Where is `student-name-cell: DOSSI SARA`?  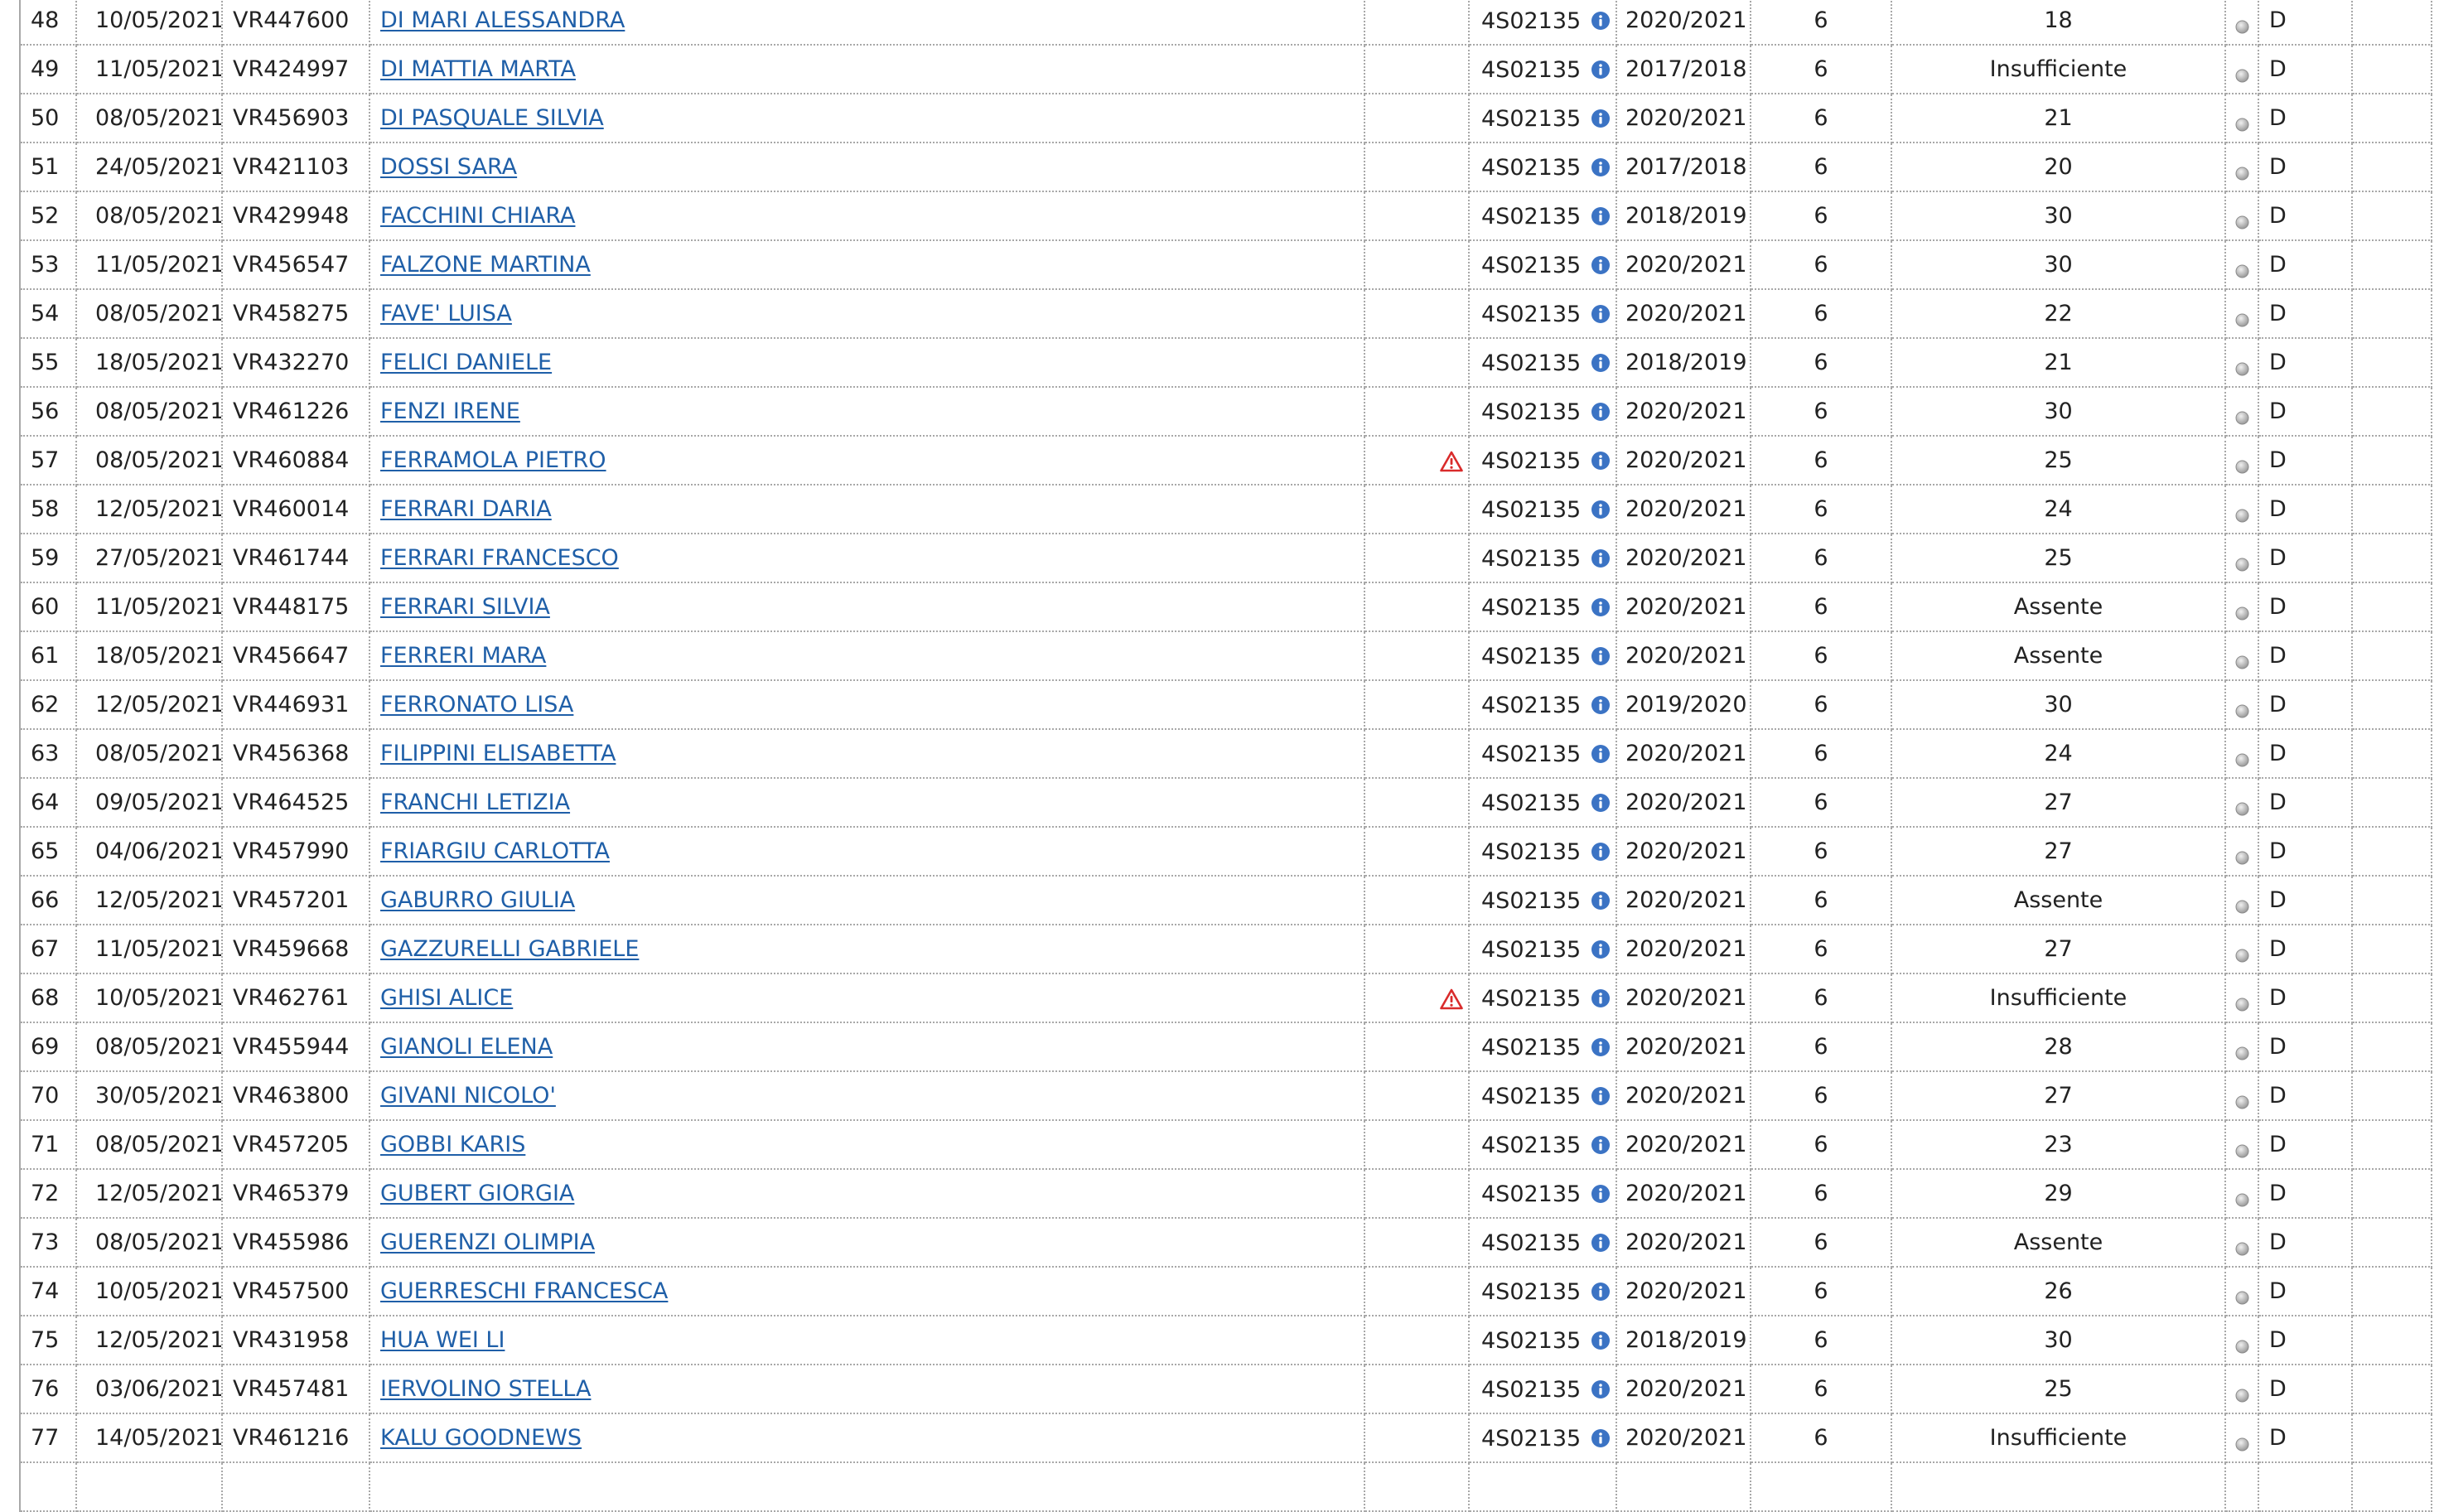 student-name-cell: DOSSI SARA is located at coordinates (867, 167).